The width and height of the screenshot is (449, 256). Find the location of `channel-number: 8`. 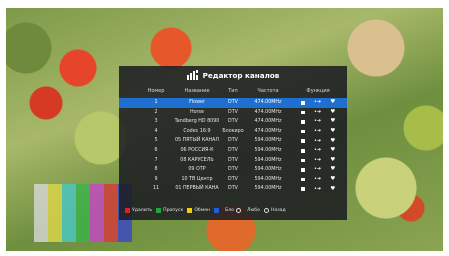

channel-number: 8 is located at coordinates (156, 170).